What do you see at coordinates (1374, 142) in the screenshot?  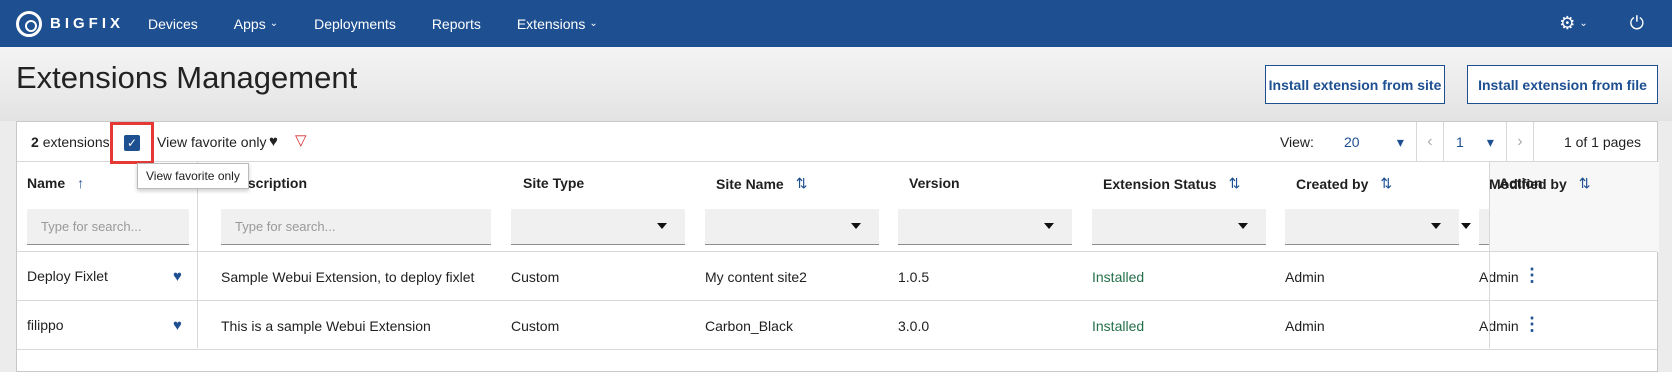 I see `per-page-select: 20 ▾` at bounding box center [1374, 142].